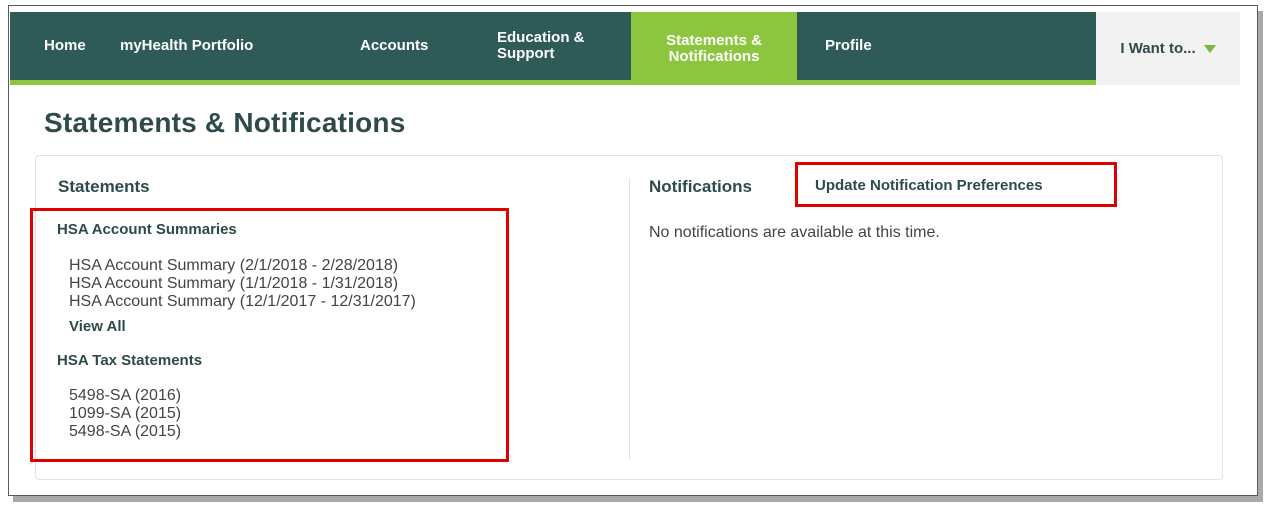 The width and height of the screenshot is (1270, 508). I want to click on column-divider, so click(629, 319).